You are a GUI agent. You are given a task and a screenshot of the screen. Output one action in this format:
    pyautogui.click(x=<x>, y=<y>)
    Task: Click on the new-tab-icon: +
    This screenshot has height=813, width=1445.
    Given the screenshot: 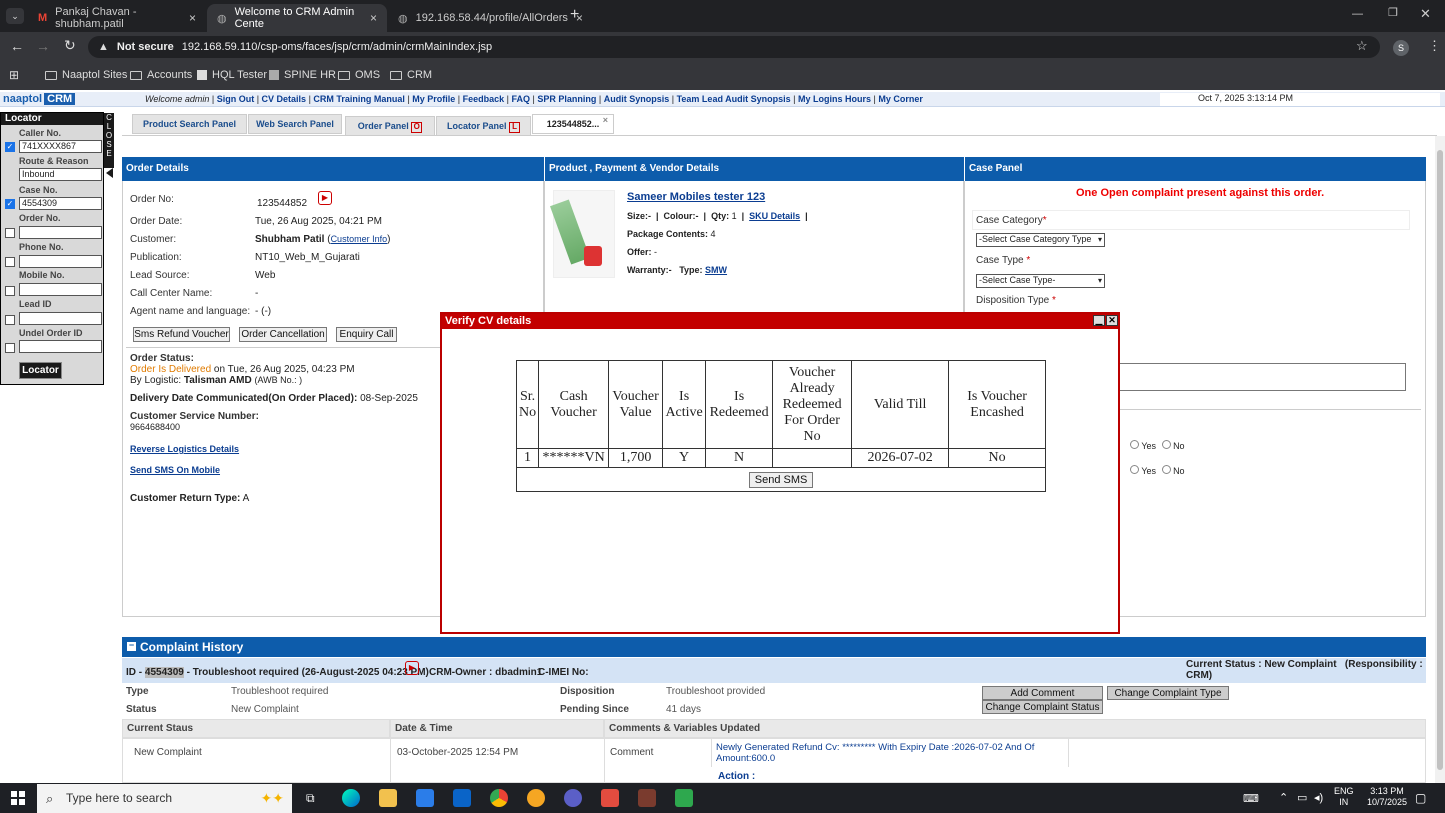 What is the action you would take?
    pyautogui.click(x=574, y=15)
    